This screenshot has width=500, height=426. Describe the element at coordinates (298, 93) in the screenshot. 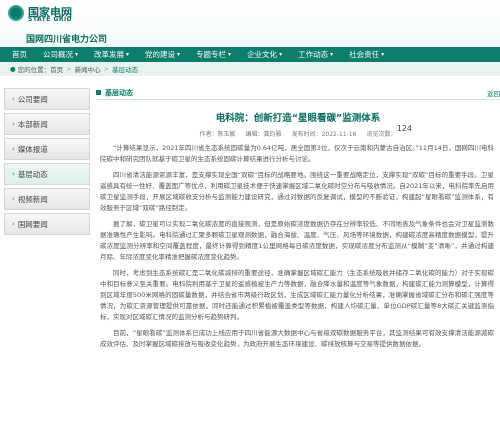

I see `section-header: 基层动态` at that location.